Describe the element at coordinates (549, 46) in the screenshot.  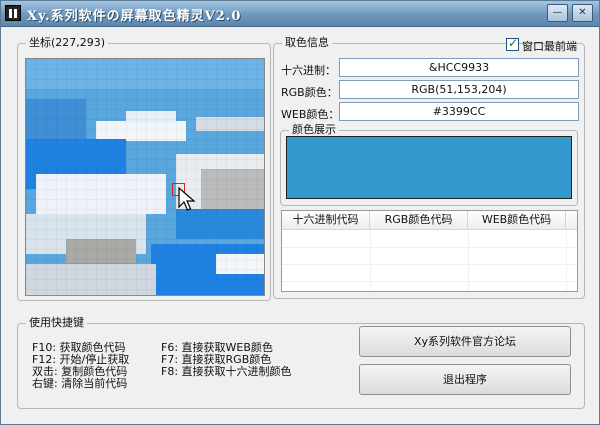
I see `always-on-top-label: 窗口最前端` at that location.